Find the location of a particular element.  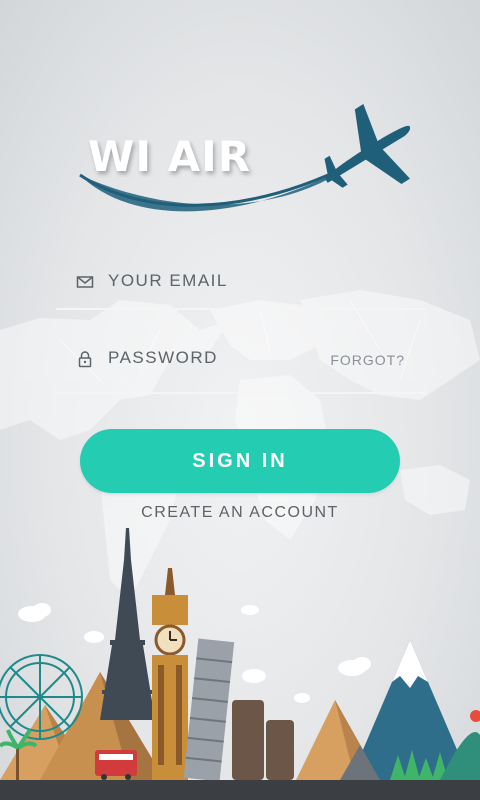

email-underline is located at coordinates (241, 309).